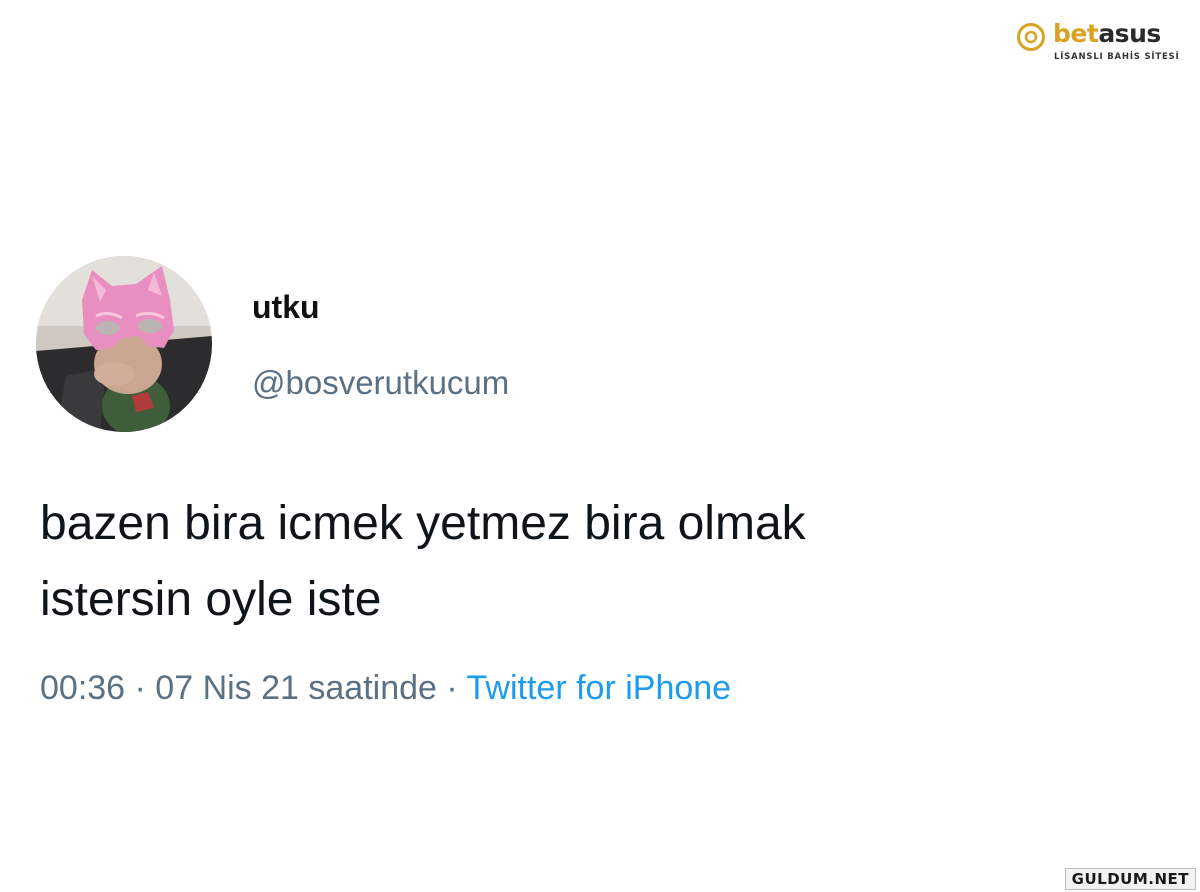  I want to click on brand-name: betasus, so click(1107, 34).